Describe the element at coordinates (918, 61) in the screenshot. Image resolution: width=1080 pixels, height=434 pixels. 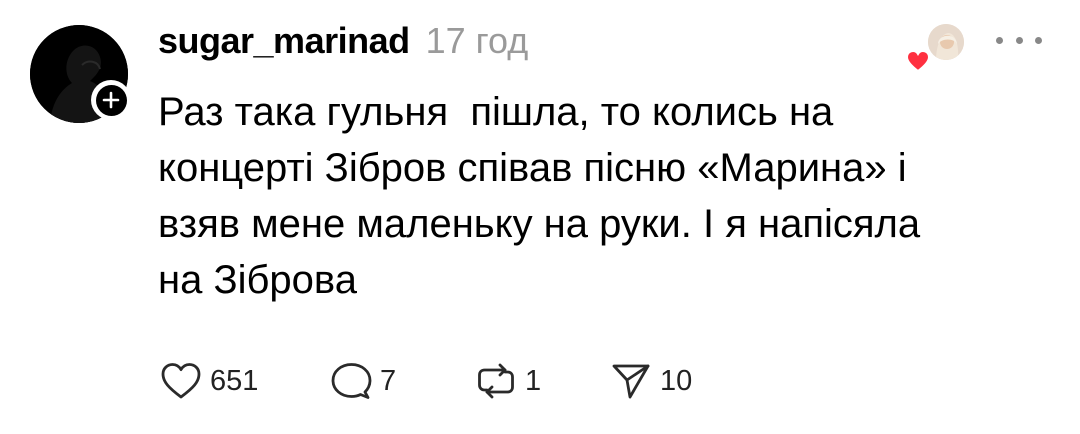
I see `heart-icon` at that location.